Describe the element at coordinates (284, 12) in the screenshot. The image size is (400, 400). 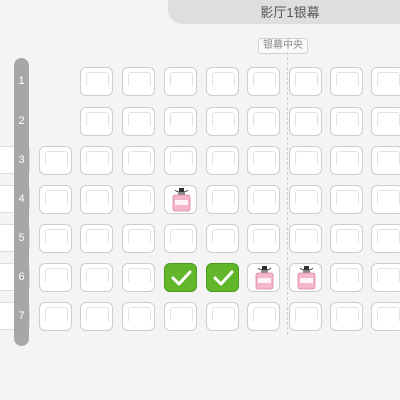
I see `screen-hall-label: 影厅1银幕` at that location.